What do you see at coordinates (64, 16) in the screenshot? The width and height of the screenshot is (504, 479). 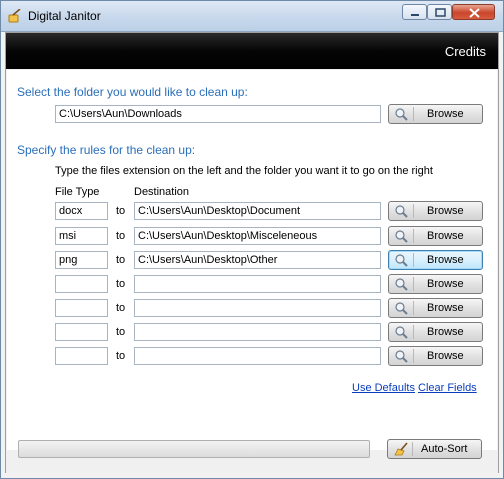 I see `window-title: Digital Janitor` at bounding box center [64, 16].